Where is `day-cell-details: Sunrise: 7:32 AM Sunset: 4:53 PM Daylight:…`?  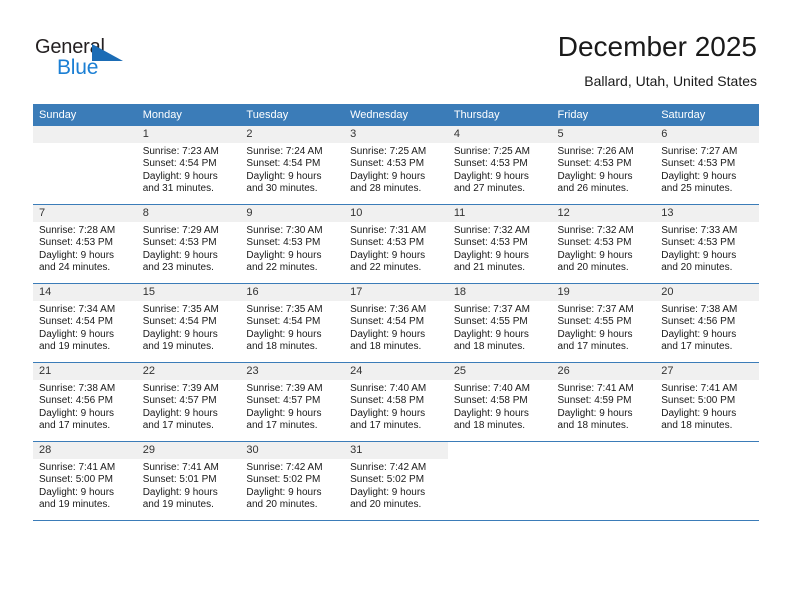
day-cell-details: Sunrise: 7:32 AM Sunset: 4:53 PM Daylight:… is located at coordinates (604, 248).